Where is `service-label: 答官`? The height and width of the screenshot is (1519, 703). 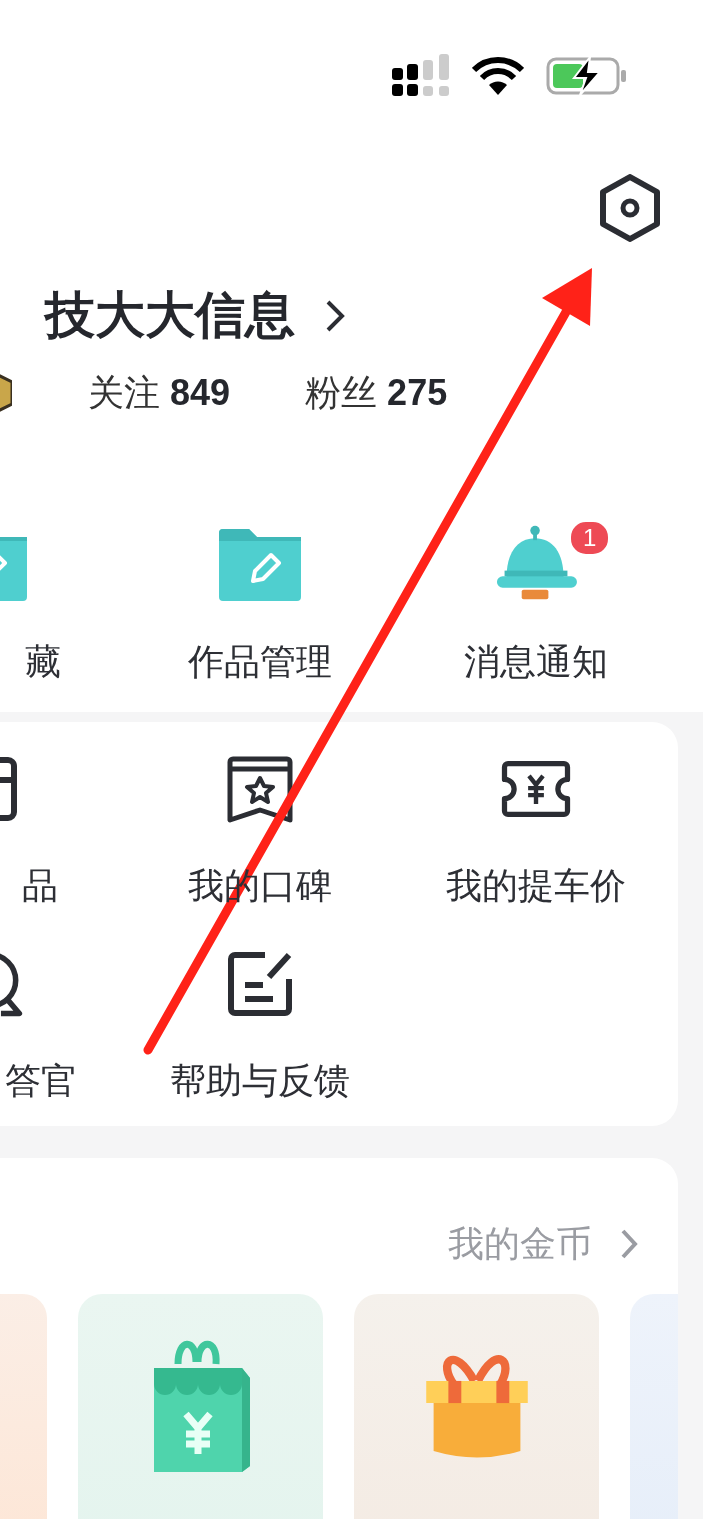
service-label: 答官 is located at coordinates (38, 1081).